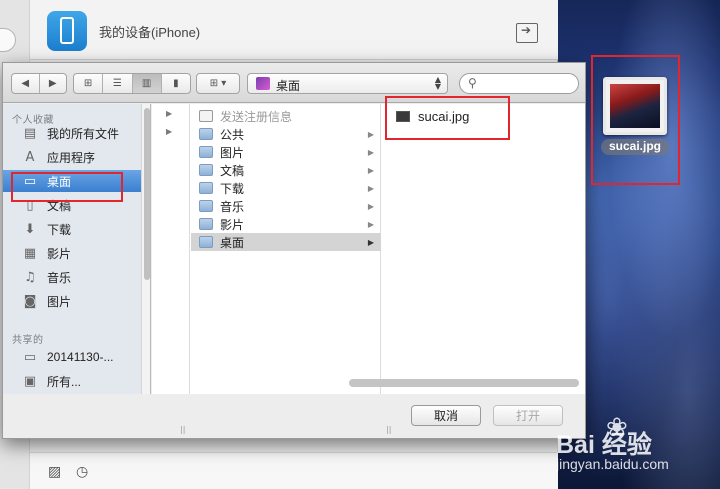 The height and width of the screenshot is (489, 720). What do you see at coordinates (30, 253) in the screenshot?
I see `movies-icon: ▦` at bounding box center [30, 253].